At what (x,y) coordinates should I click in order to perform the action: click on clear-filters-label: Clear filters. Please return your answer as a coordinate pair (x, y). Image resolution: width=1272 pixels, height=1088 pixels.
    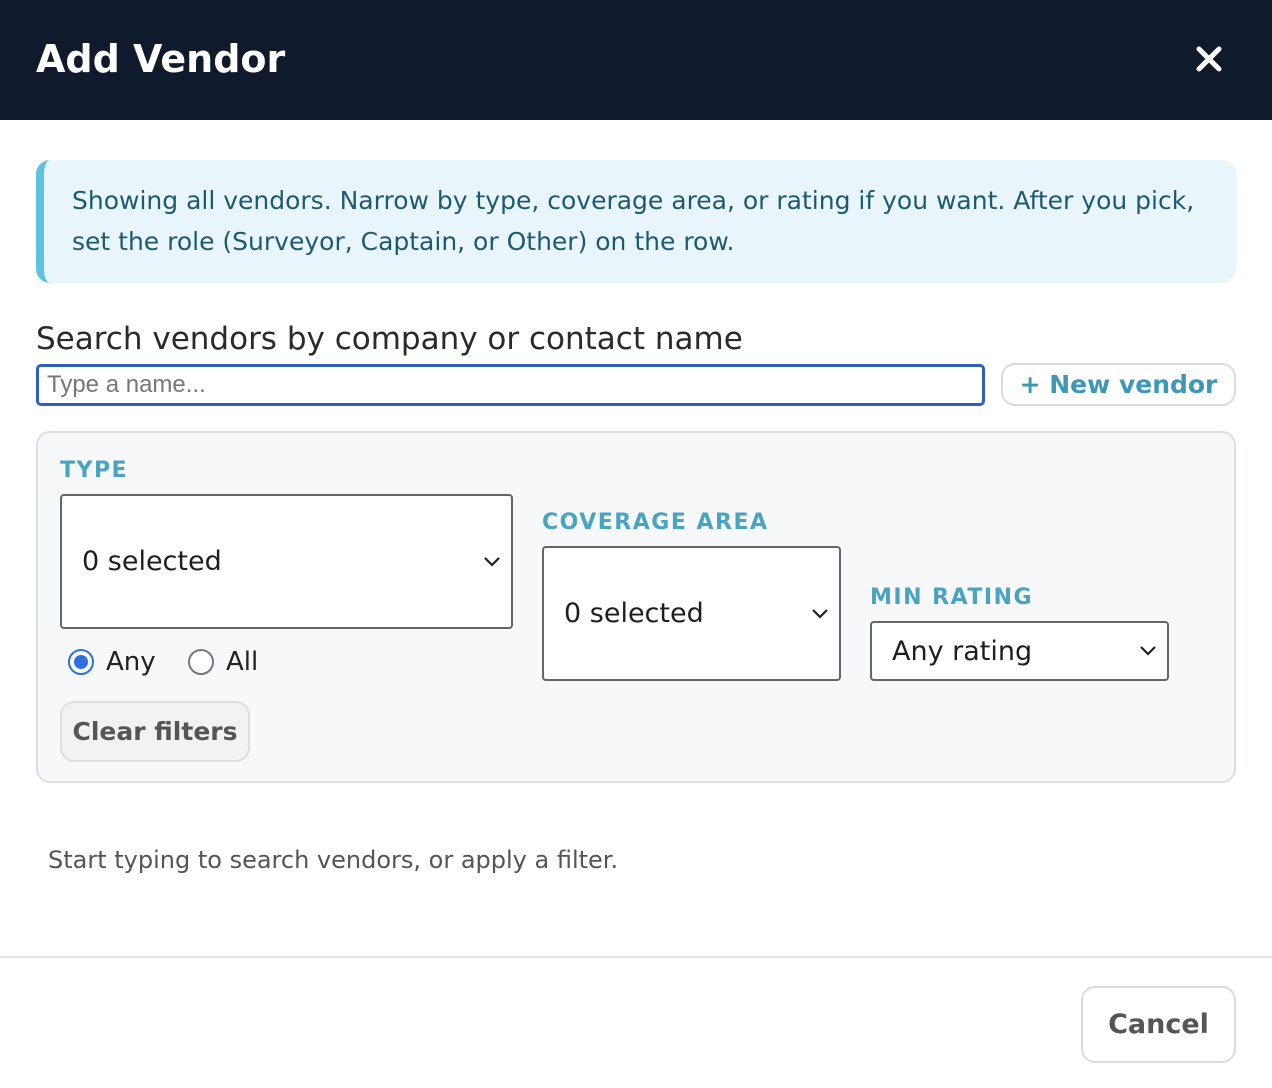
    Looking at the image, I should click on (155, 731).